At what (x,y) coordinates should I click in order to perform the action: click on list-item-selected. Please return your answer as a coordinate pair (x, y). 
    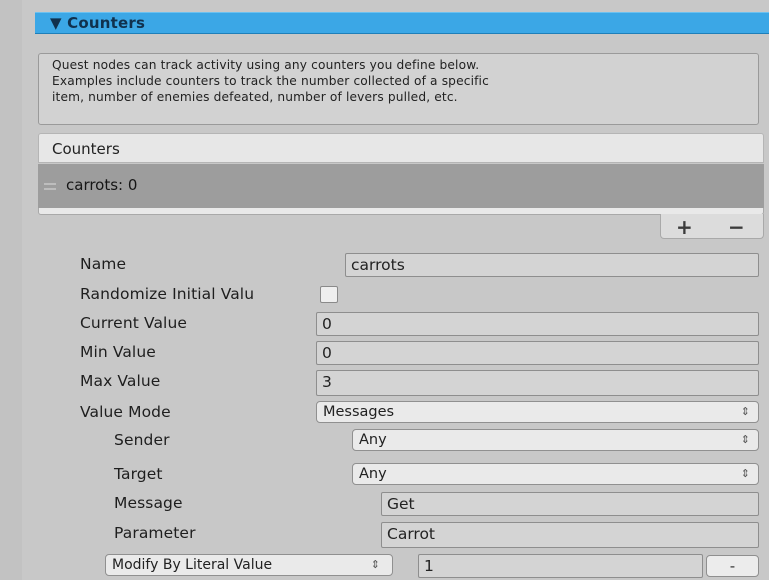
    Looking at the image, I should click on (401, 186).